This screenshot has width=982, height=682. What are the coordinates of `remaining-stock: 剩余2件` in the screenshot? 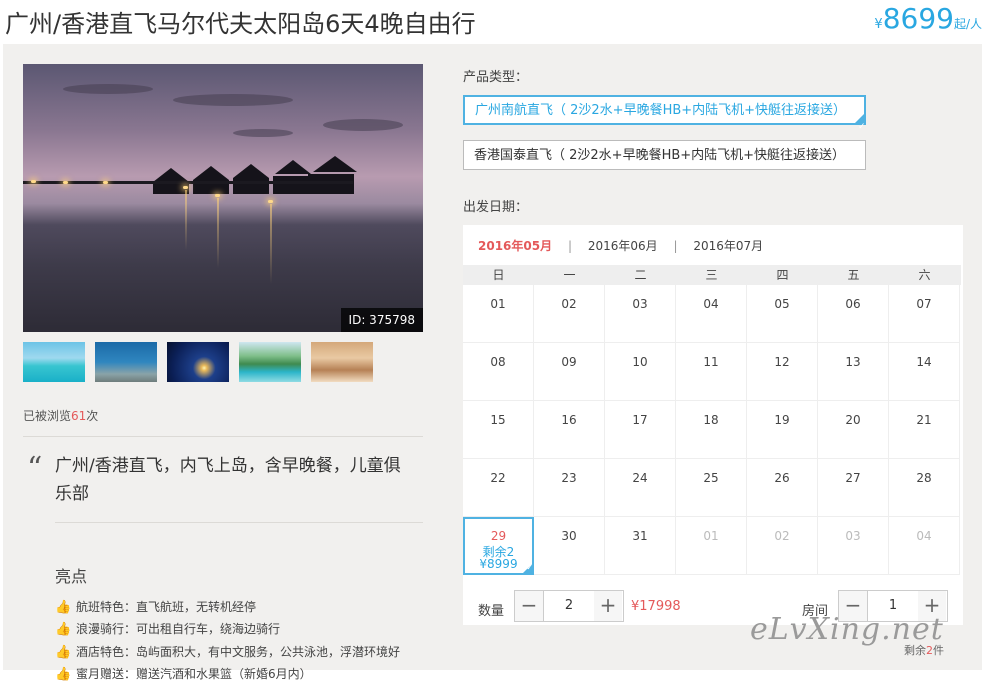 It's located at (924, 650).